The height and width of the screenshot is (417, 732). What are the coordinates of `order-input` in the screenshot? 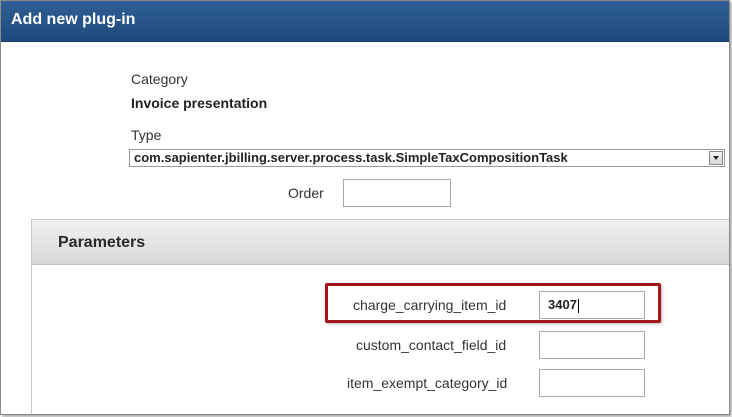 It's located at (397, 193).